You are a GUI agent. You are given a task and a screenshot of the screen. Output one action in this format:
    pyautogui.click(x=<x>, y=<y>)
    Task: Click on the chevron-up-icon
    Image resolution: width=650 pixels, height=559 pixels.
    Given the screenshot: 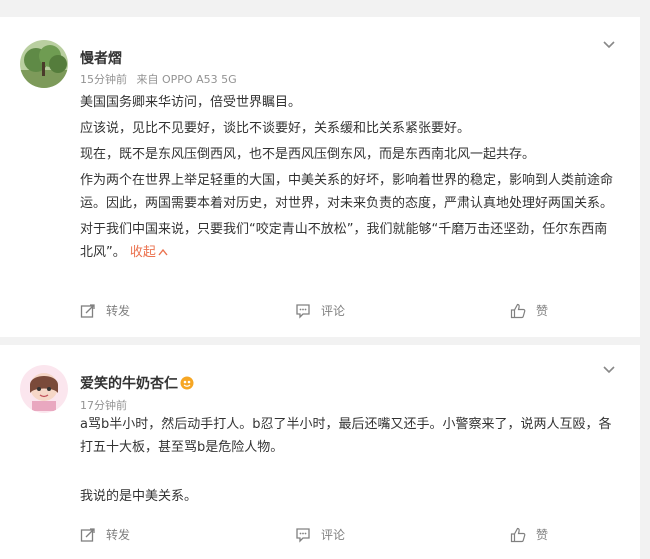 What is the action you would take?
    pyautogui.click(x=163, y=252)
    